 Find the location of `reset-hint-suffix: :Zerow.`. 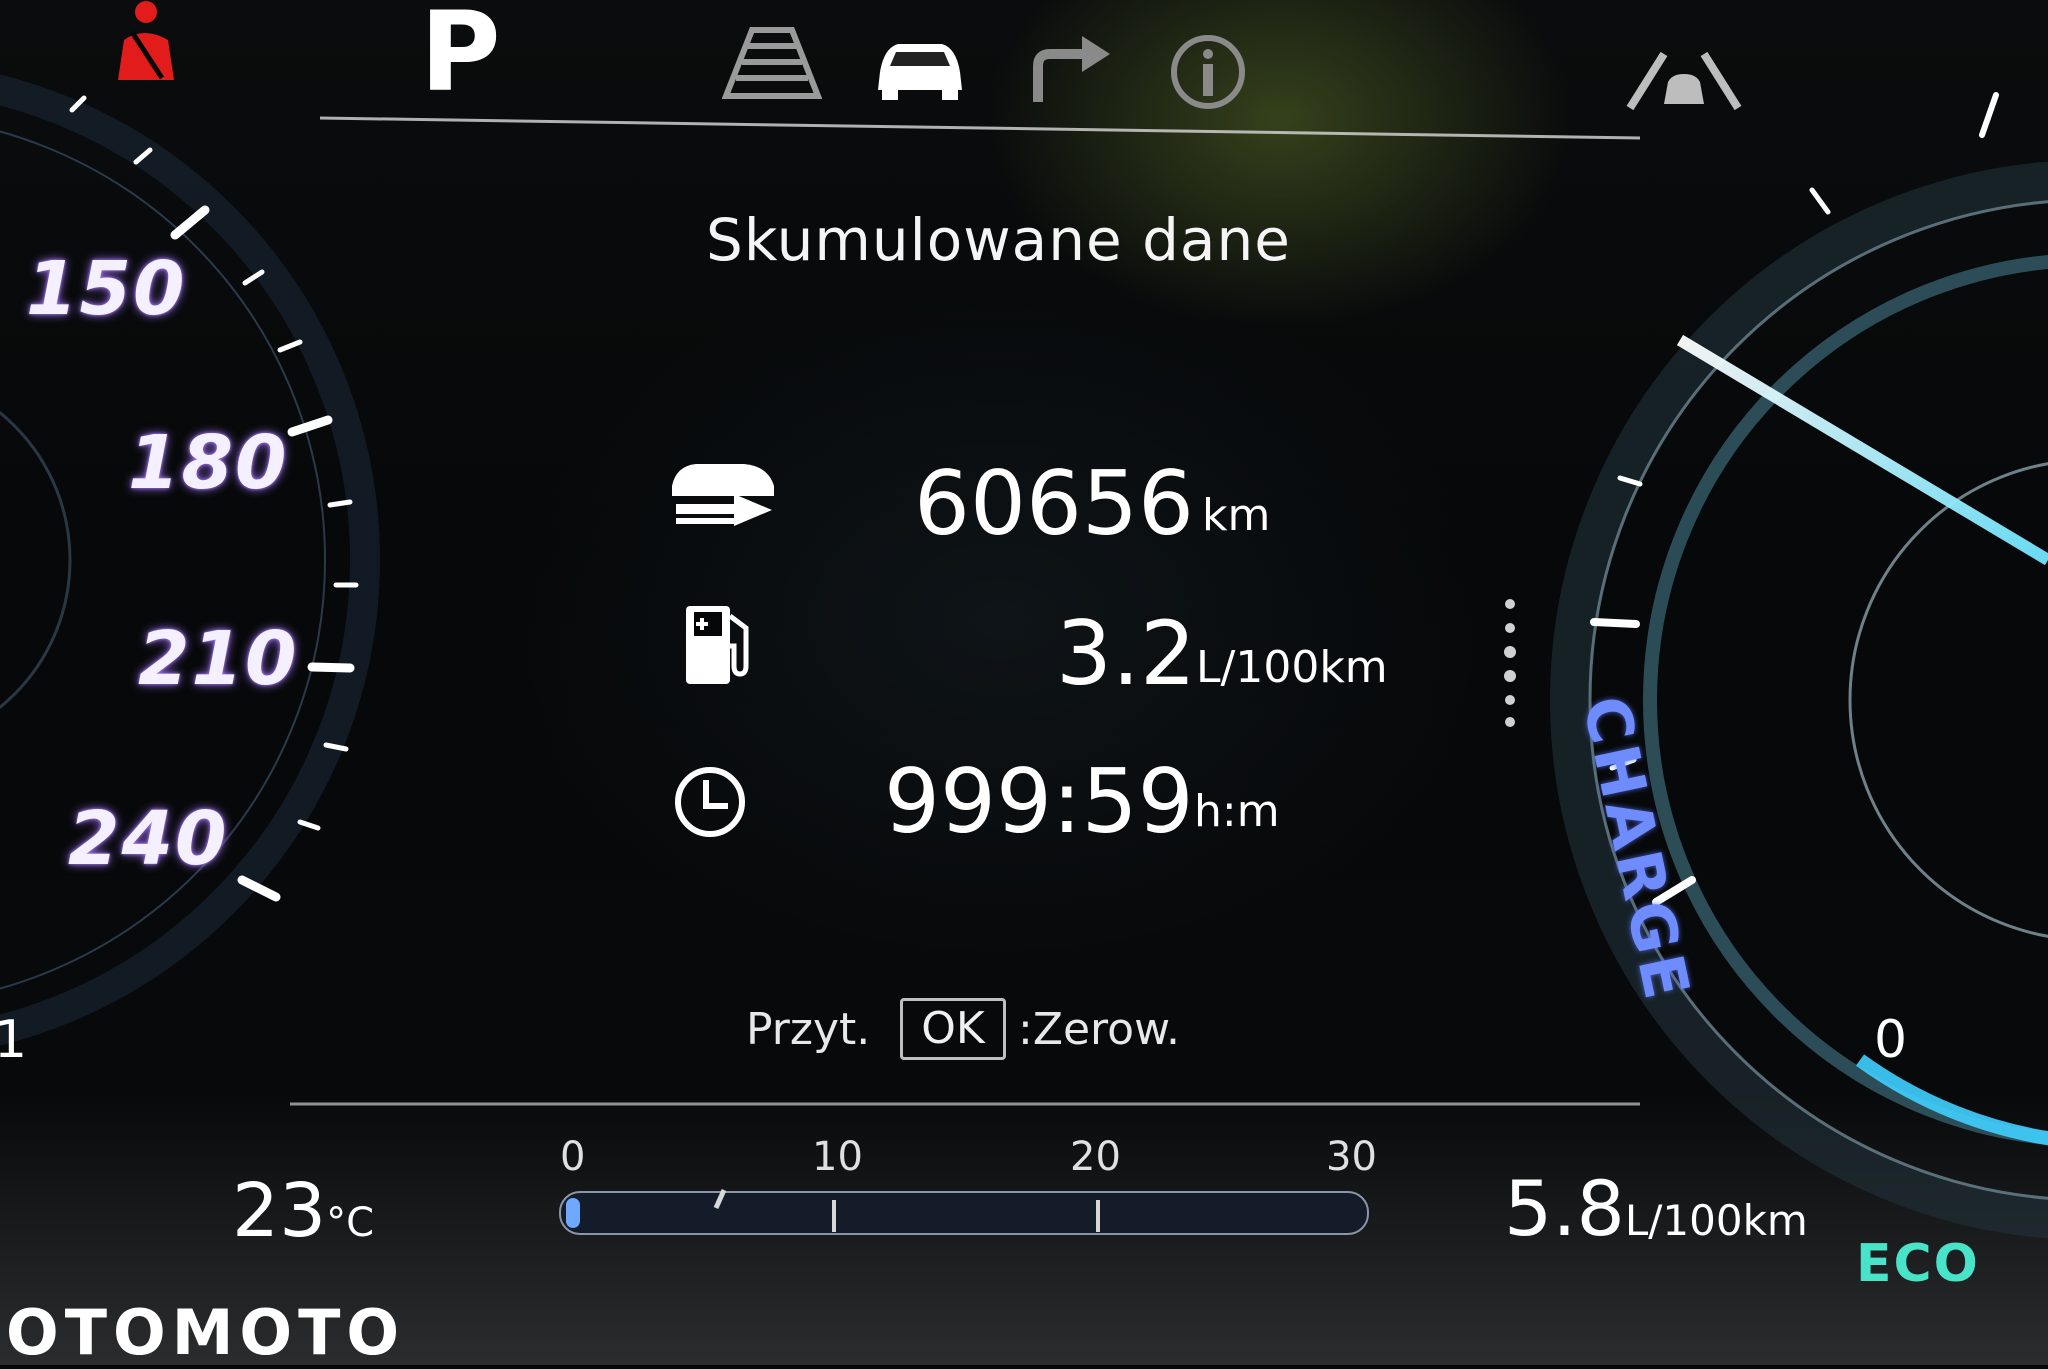

reset-hint-suffix: :Zerow. is located at coordinates (1099, 1029).